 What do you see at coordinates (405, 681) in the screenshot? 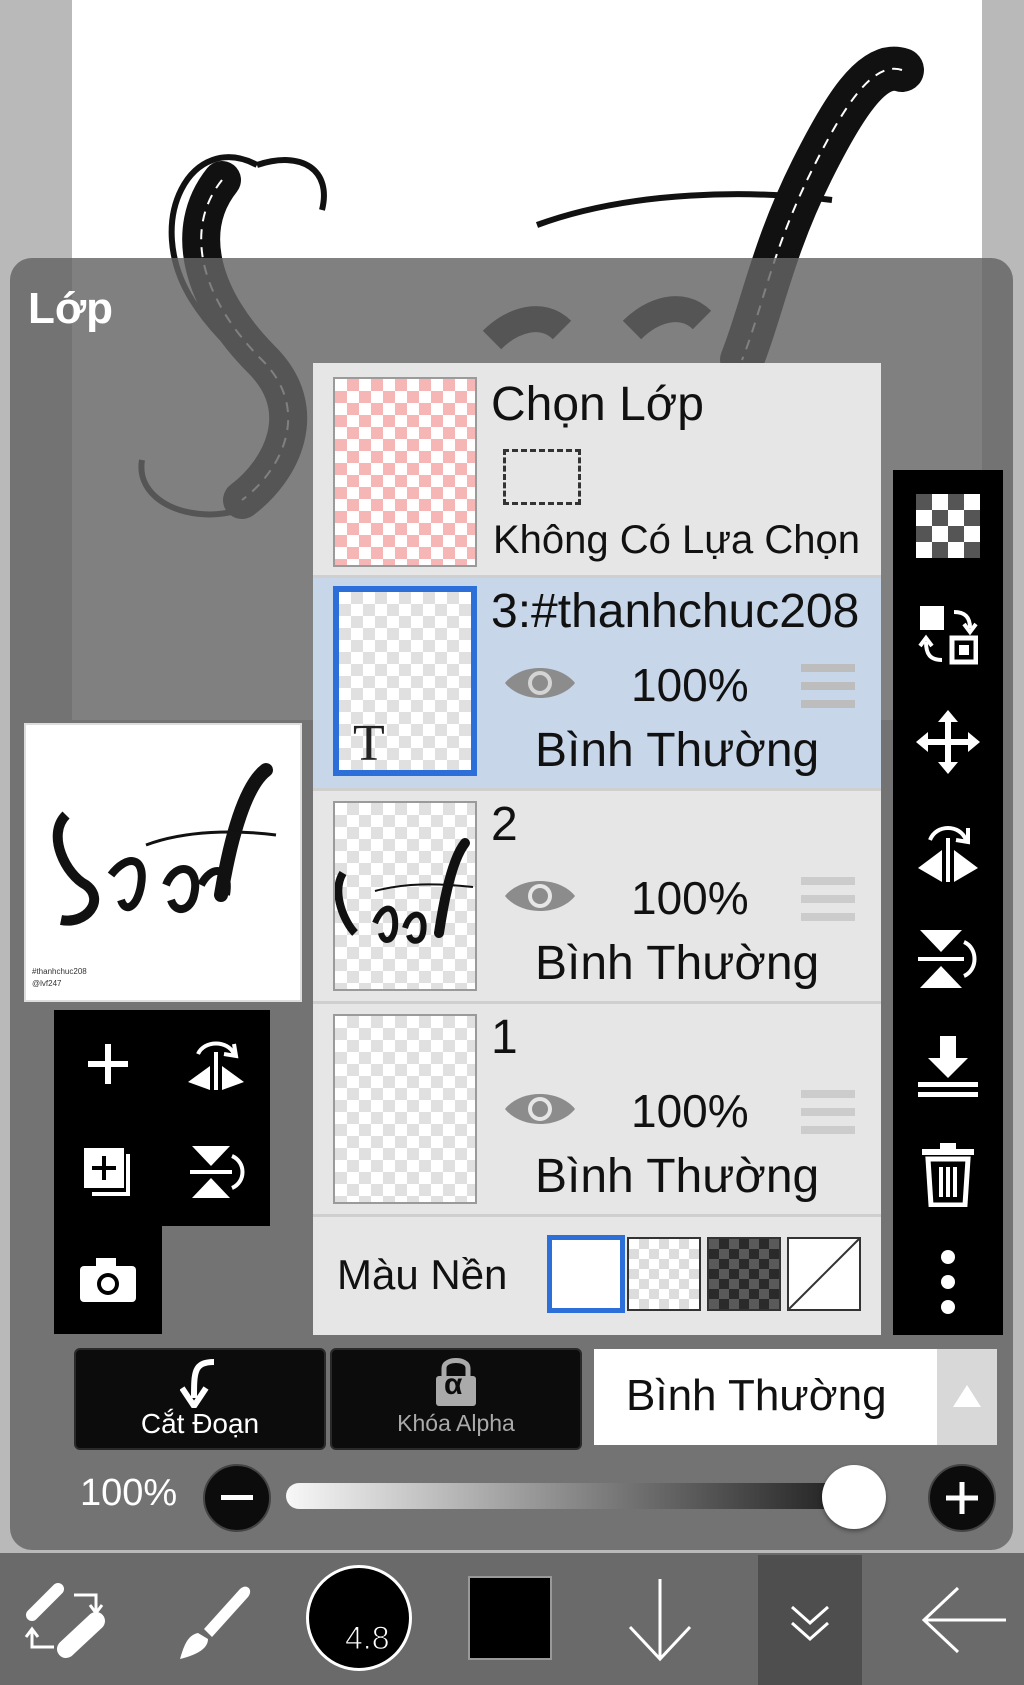
I see `layer-thumbnail: T` at bounding box center [405, 681].